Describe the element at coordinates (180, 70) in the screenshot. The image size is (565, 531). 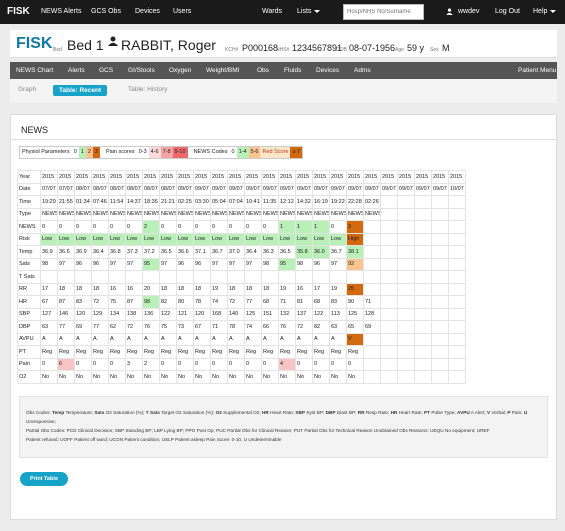
I see `tab-oxygen: Oxygen` at that location.